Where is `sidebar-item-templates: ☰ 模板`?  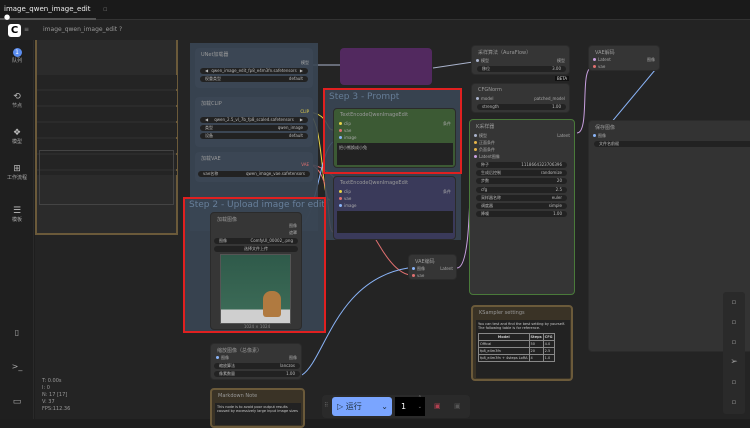
sidebar-item-templates: ☰ 模板 is located at coordinates (17, 214).